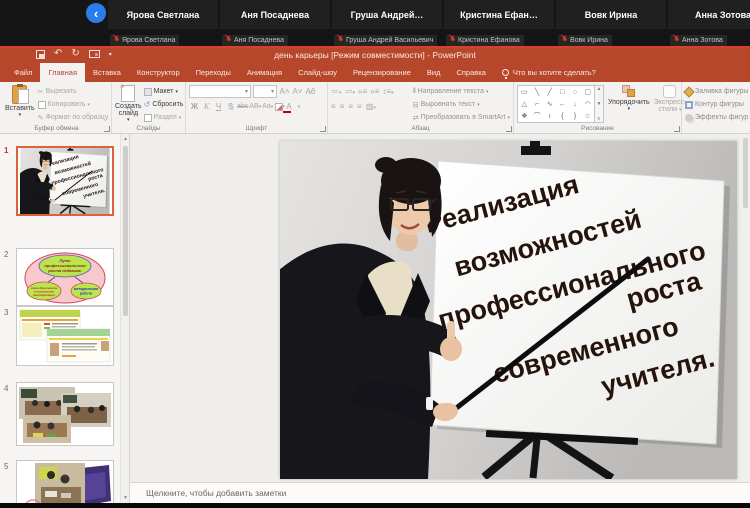 Image resolution: width=750 pixels, height=508 pixels. Describe the element at coordinates (549, 72) in the screenshot. I see `tell-me-box: Что вы хотите сделать?` at that location.